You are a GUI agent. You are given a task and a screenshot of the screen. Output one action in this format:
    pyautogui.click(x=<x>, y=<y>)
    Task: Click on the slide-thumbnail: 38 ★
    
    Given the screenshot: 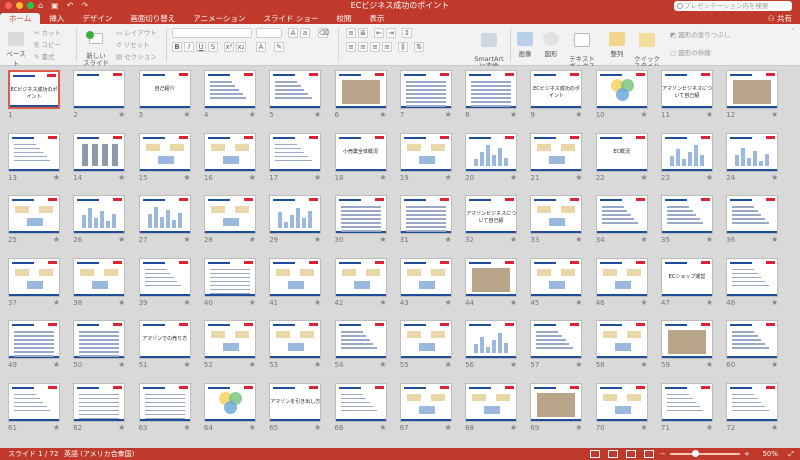 What is the action you would take?
    pyautogui.click(x=99, y=284)
    